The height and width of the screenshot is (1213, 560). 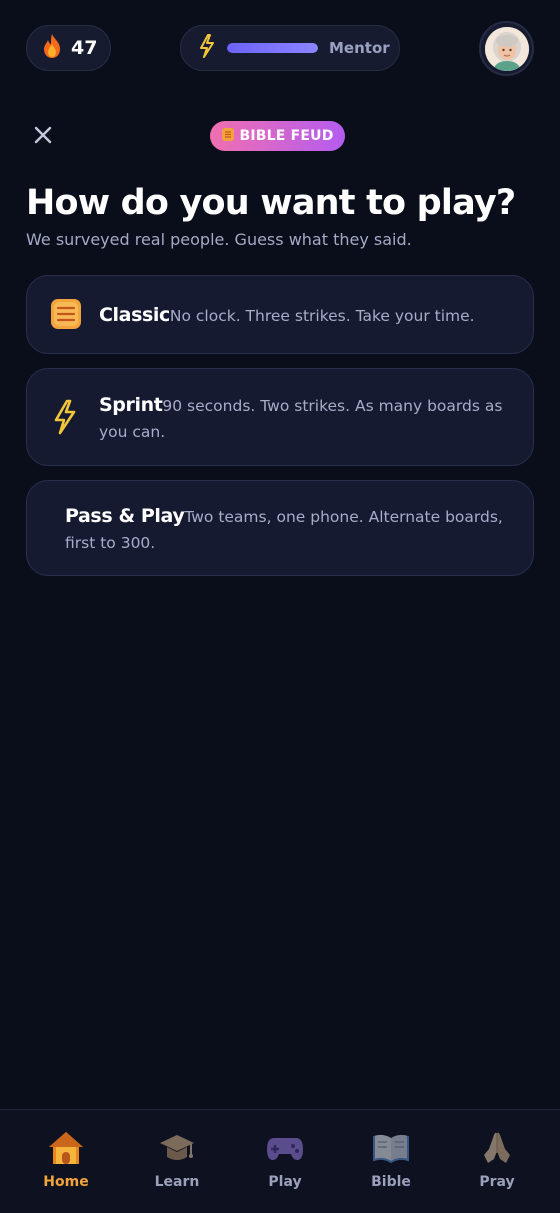 What do you see at coordinates (52, 48) in the screenshot?
I see `flame-icon` at bounding box center [52, 48].